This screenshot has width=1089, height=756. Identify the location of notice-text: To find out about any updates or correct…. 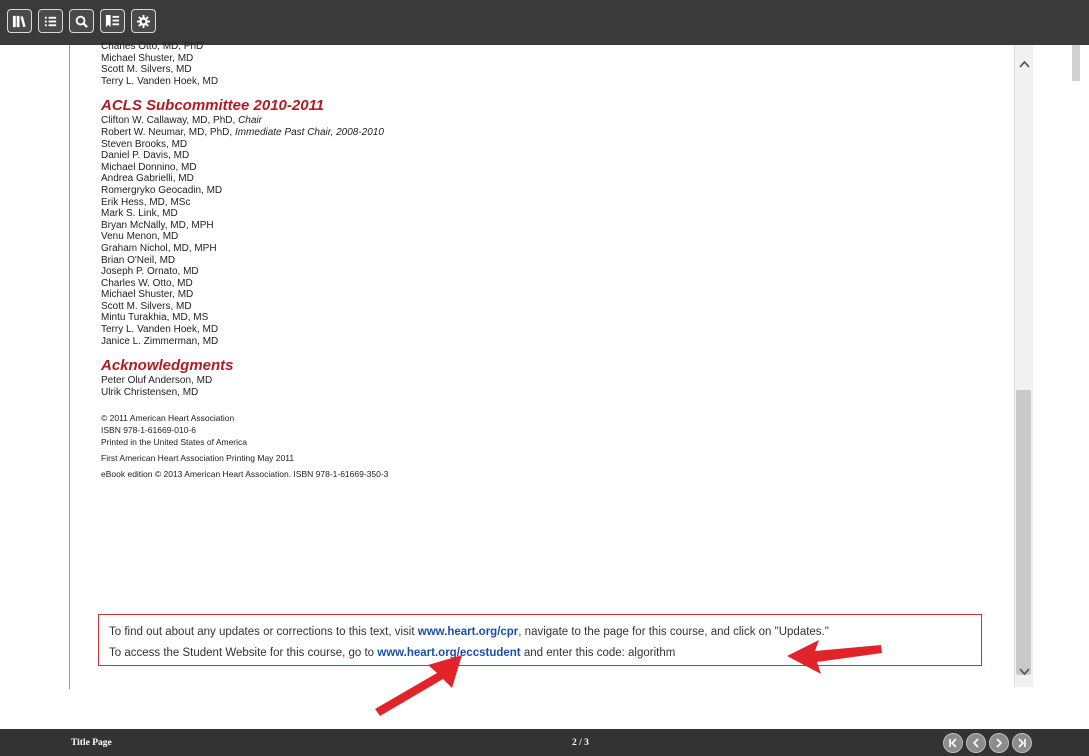
(263, 632).